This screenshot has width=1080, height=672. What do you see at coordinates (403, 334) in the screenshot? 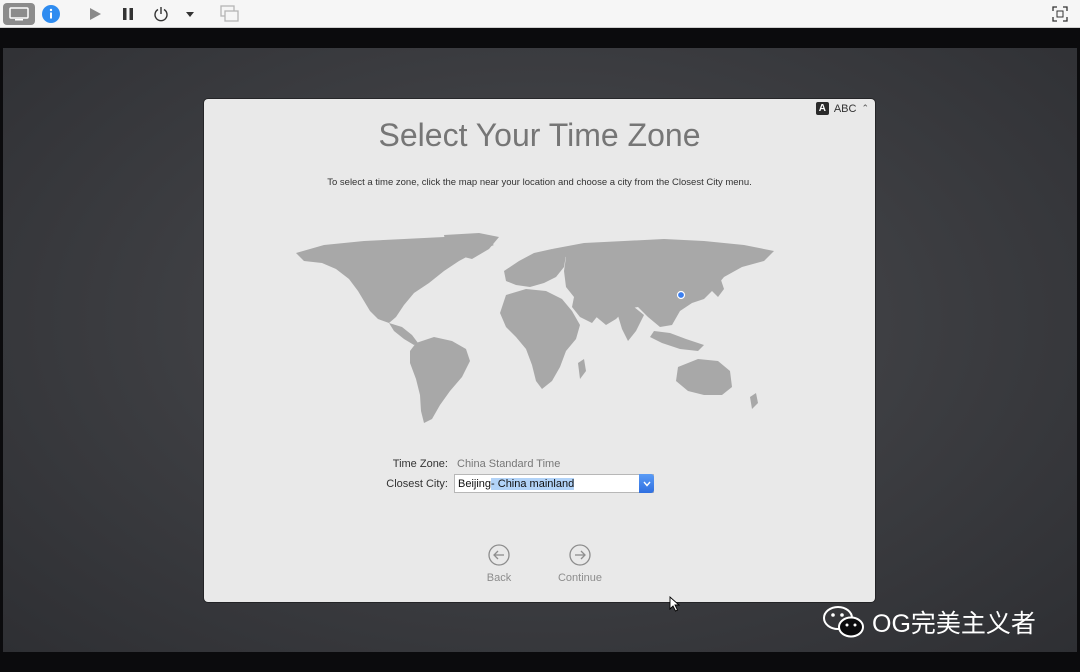
I see `map-central-america` at bounding box center [403, 334].